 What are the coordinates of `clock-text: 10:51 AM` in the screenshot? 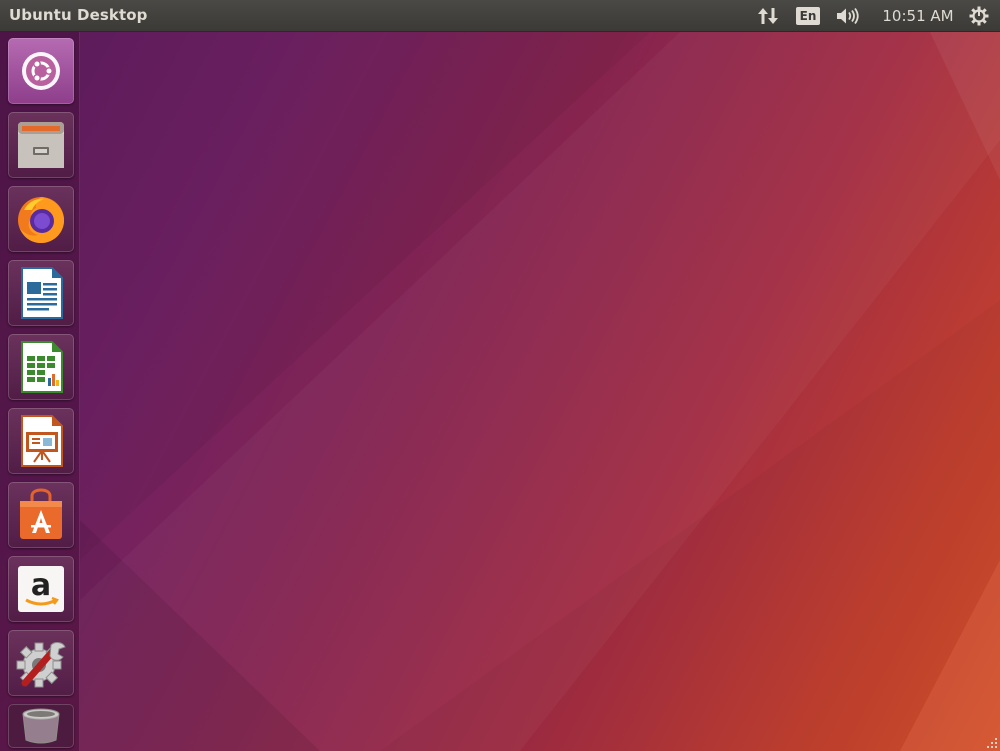 It's located at (918, 16).